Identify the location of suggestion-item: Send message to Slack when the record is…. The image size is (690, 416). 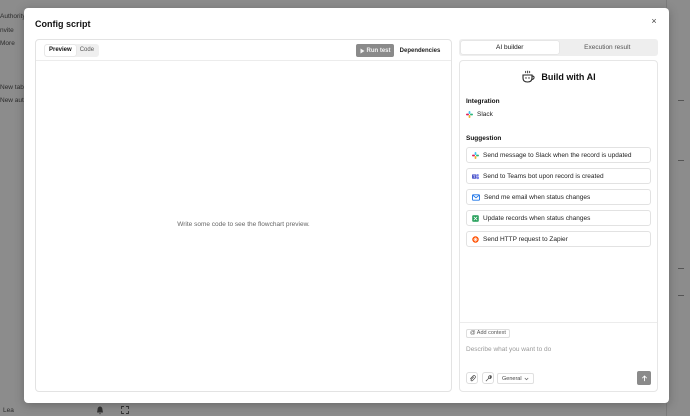
(558, 155).